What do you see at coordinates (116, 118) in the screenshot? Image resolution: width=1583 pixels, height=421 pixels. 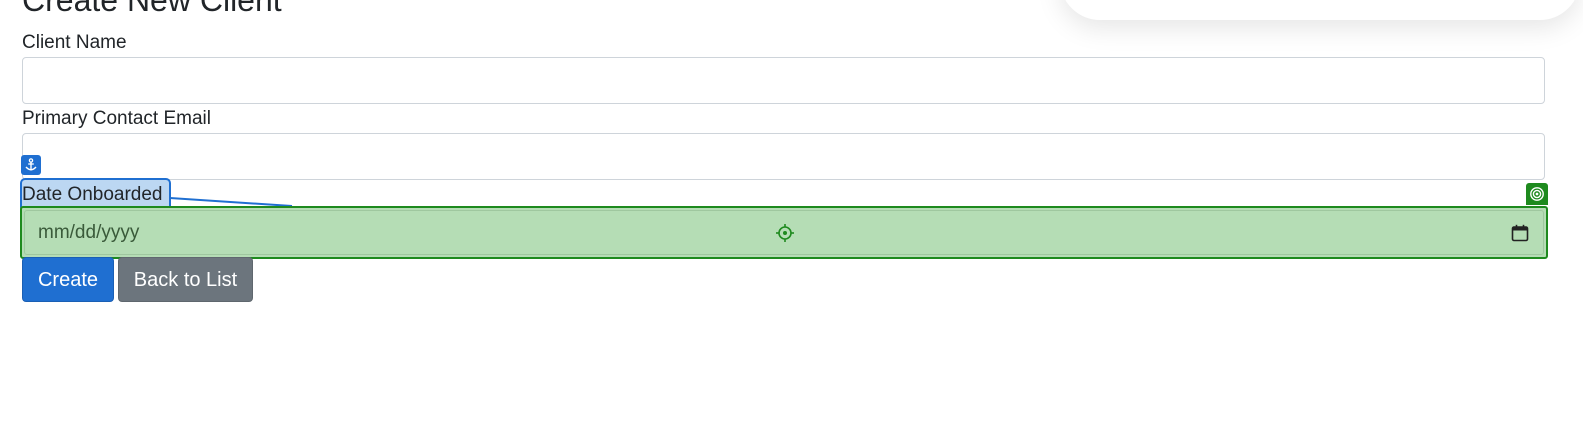 I see `primary-contact-email-label: Primary Contact Email` at bounding box center [116, 118].